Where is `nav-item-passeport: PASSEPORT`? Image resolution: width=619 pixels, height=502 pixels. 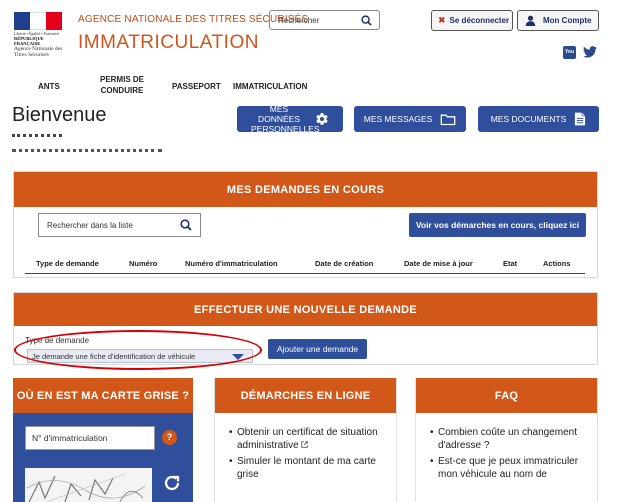
nav-item-passeport: PASSEPORT is located at coordinates (196, 86).